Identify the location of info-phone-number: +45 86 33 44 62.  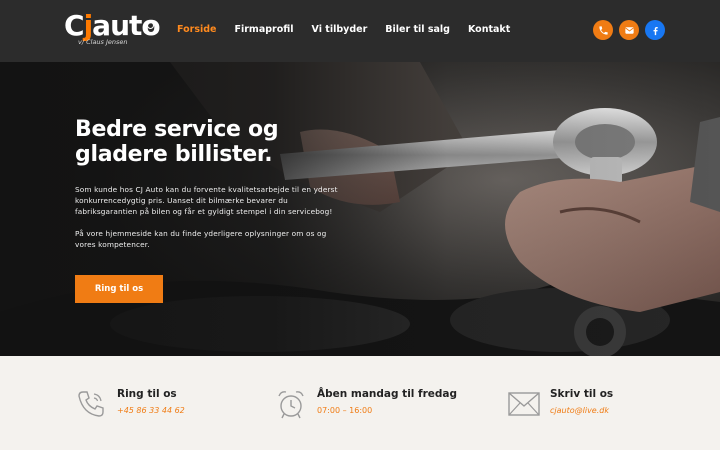
(151, 410).